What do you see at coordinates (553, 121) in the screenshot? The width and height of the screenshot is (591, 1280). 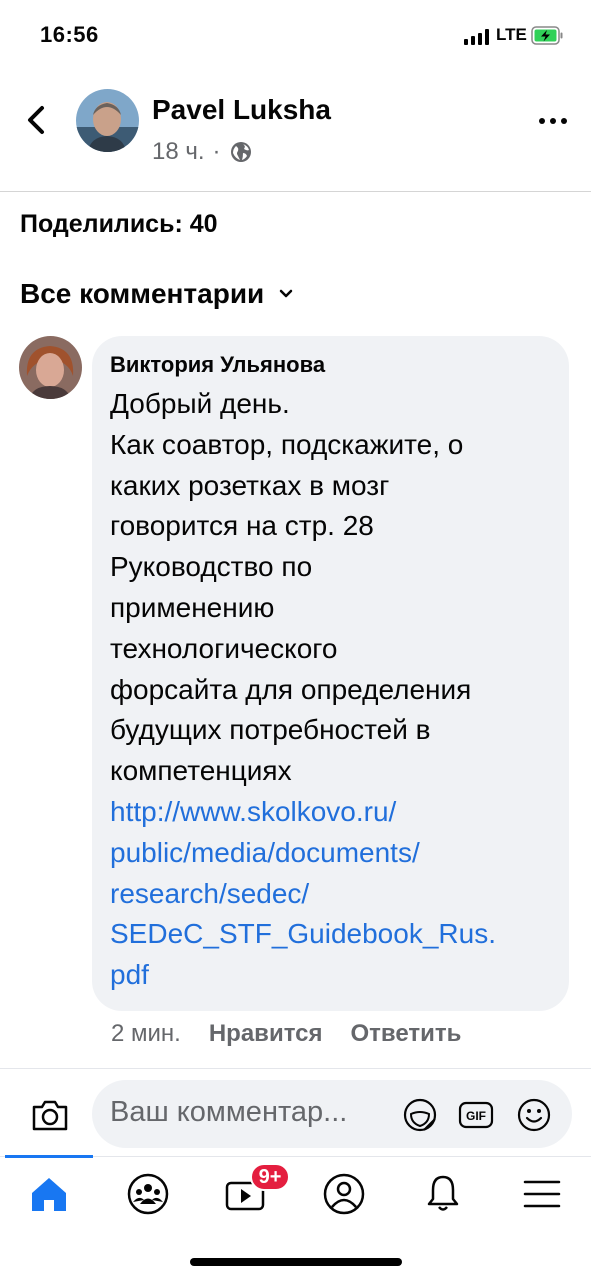 I see `more-icon` at bounding box center [553, 121].